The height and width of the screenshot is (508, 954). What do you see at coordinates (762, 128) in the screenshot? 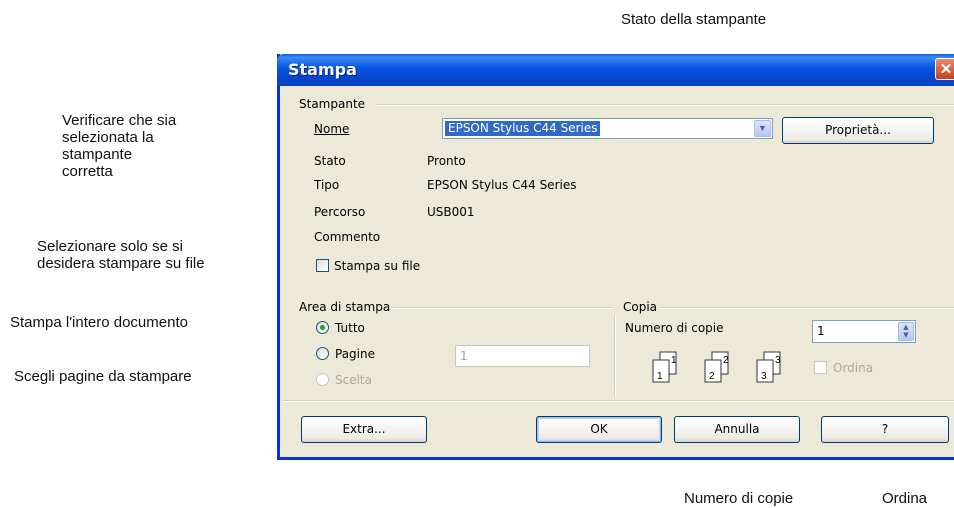
I see `chevron-down-icon: ▼` at bounding box center [762, 128].